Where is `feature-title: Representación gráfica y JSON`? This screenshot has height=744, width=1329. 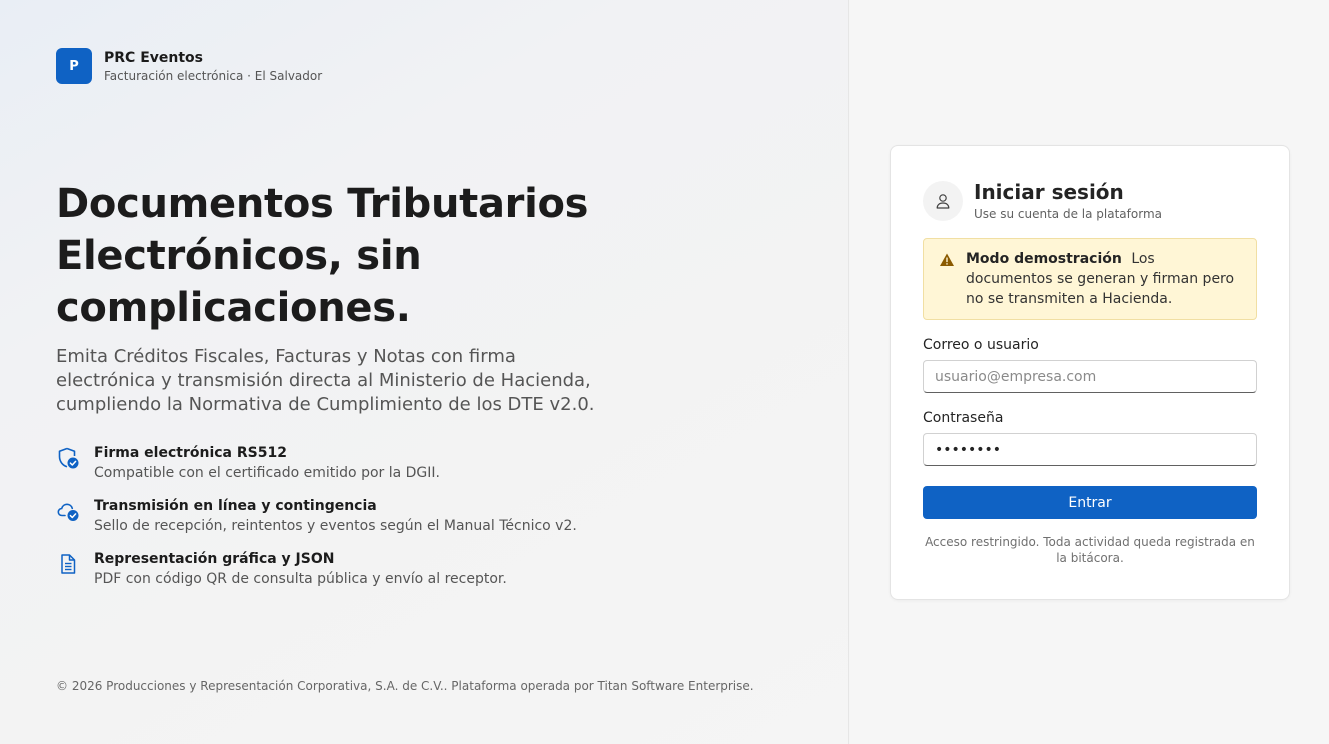 feature-title: Representación gráfica y JSON is located at coordinates (214, 559).